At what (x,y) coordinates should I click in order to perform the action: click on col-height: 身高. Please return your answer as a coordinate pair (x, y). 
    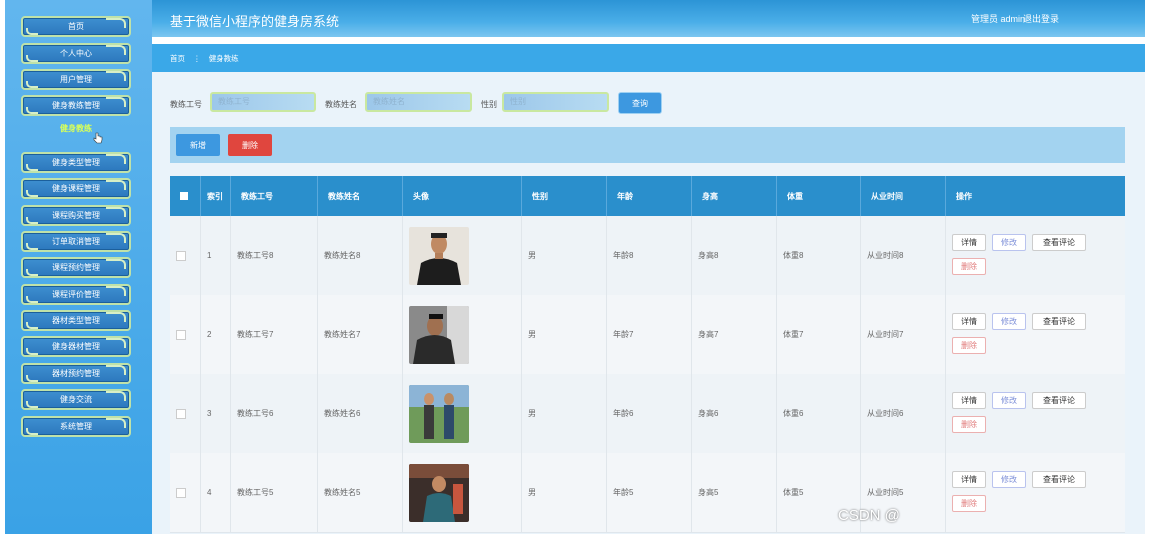
    Looking at the image, I should click on (733, 196).